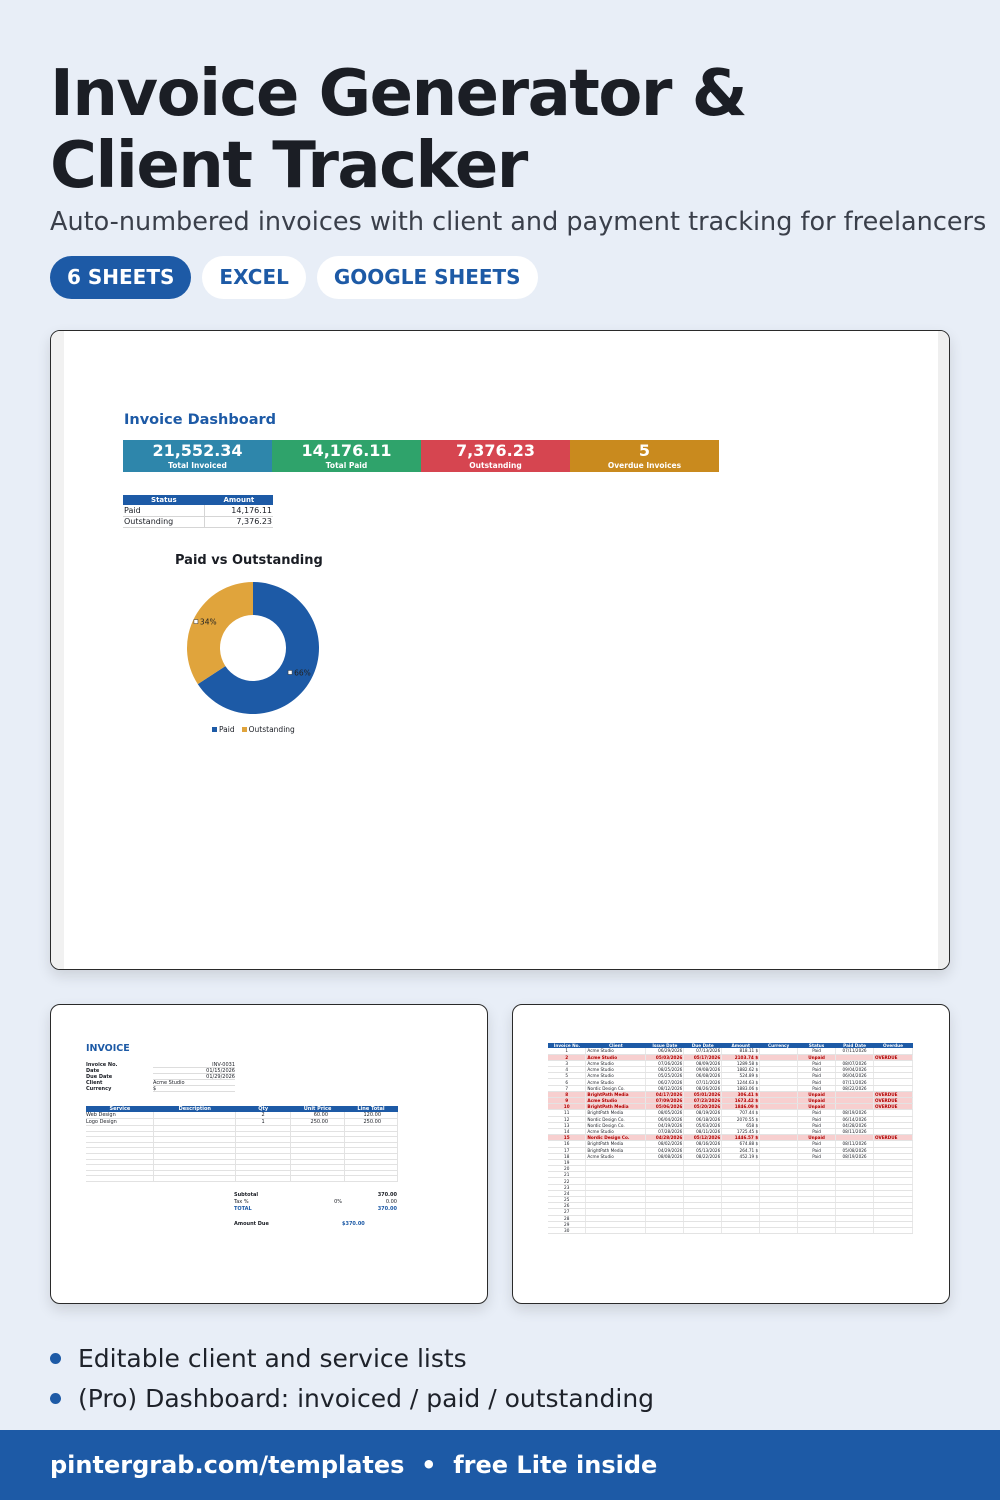 The width and height of the screenshot is (1000, 1500). Describe the element at coordinates (263, 1122) in the screenshot. I see `table-cell: 1` at that location.